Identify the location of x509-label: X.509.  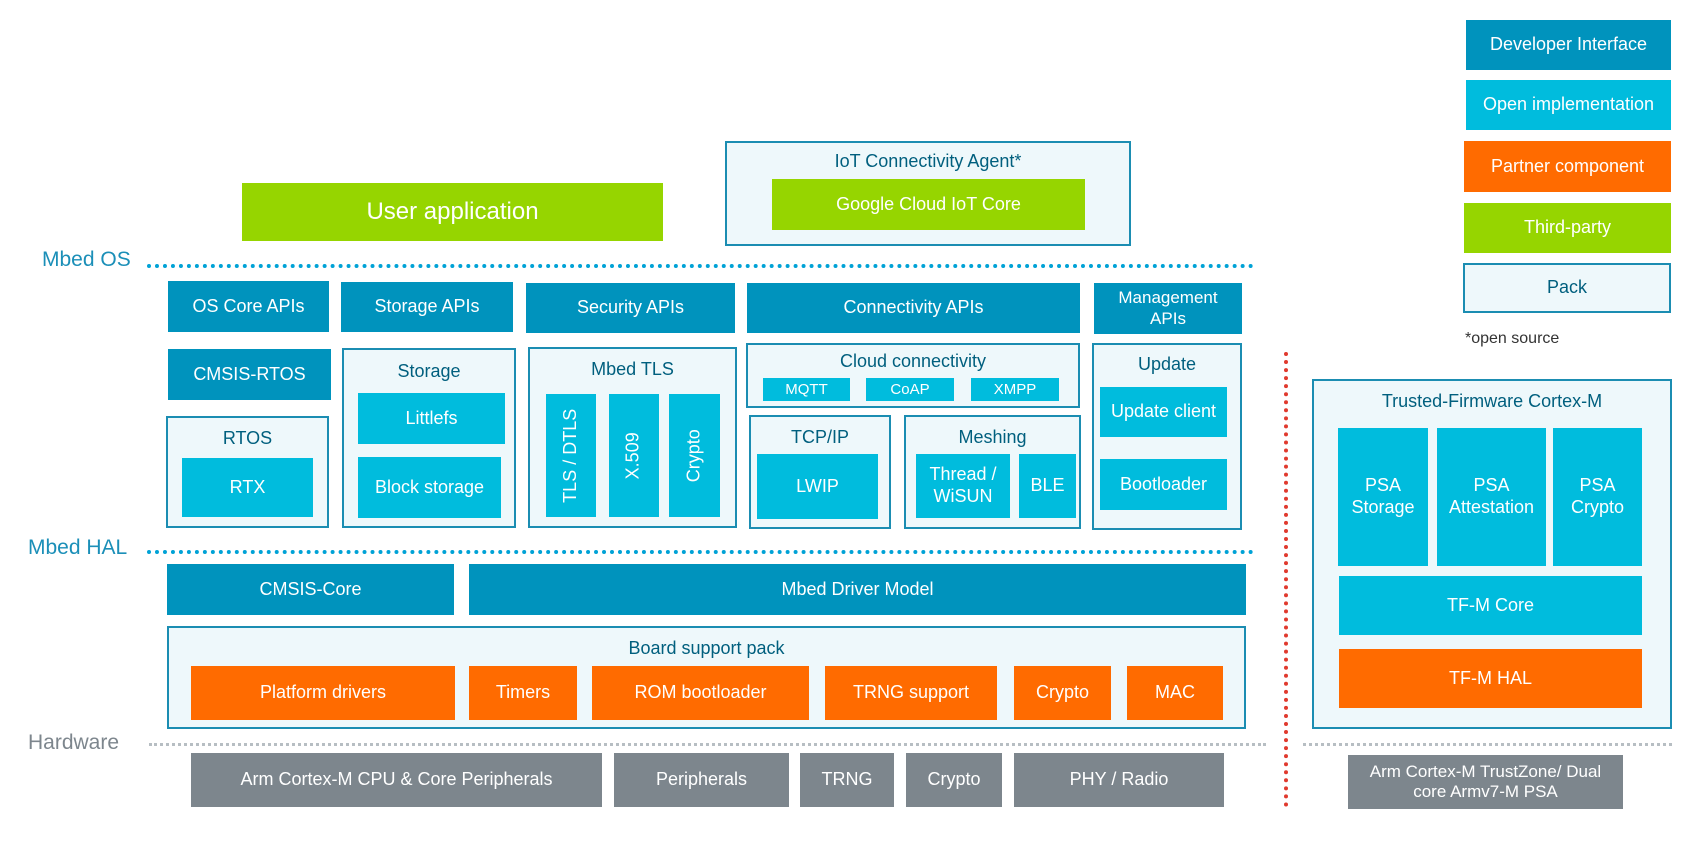
(633, 455).